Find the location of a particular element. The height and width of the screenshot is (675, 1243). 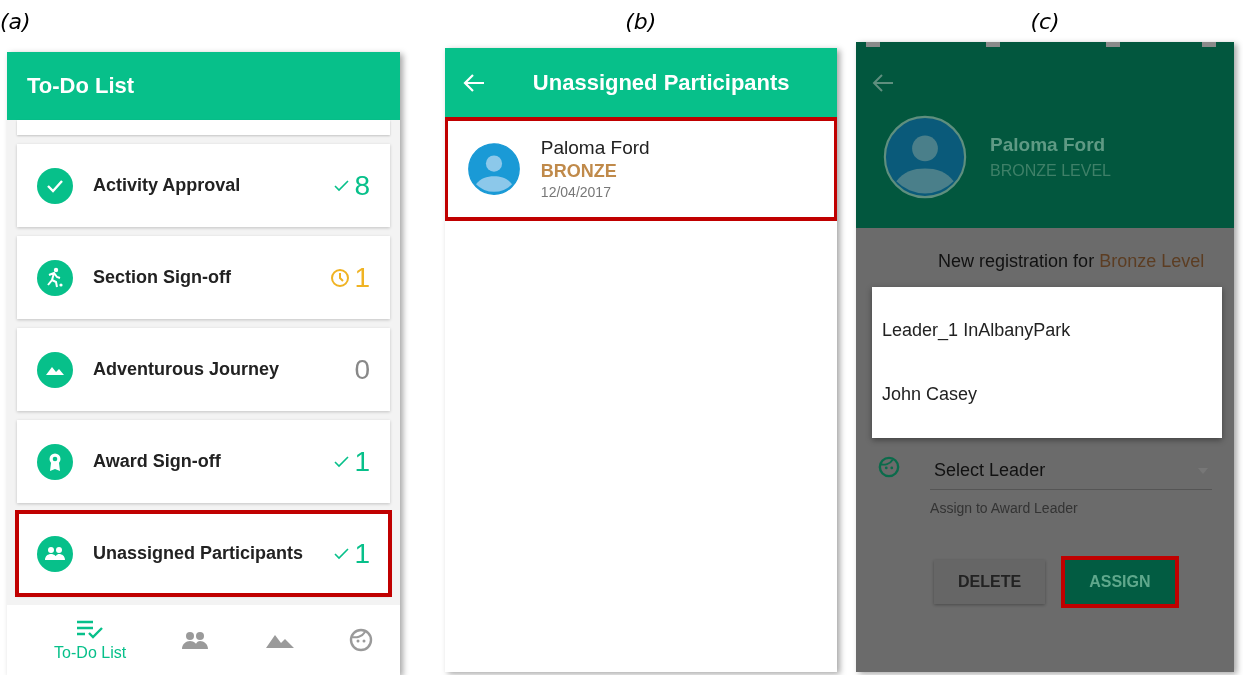

figure-caption: (c) is located at coordinates (1045, 21).